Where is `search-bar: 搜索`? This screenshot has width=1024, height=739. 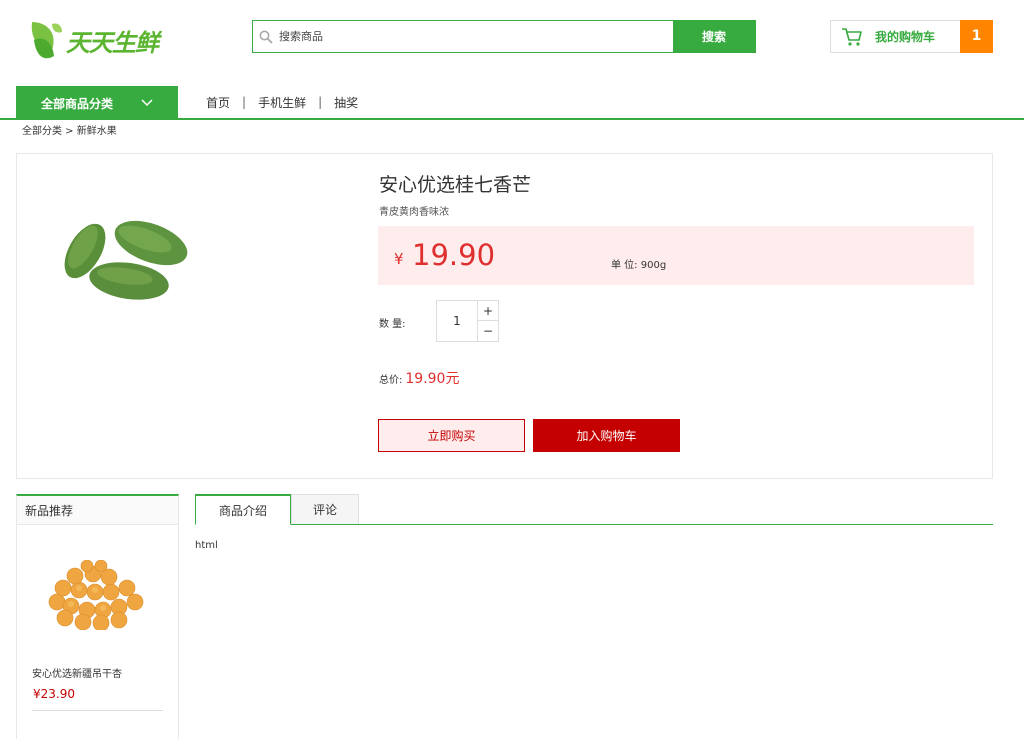
search-bar: 搜索 is located at coordinates (504, 36).